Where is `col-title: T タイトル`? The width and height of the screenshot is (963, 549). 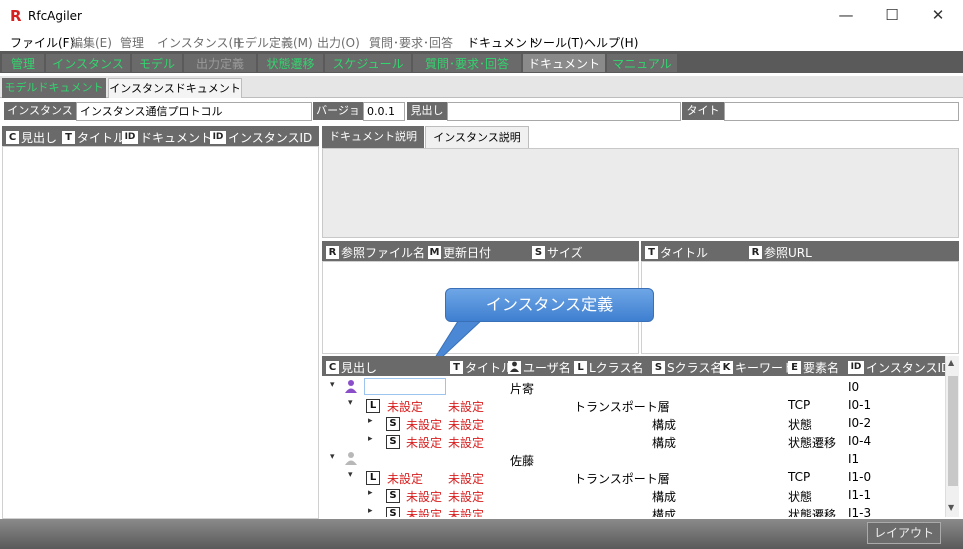 col-title: T タイトル is located at coordinates (93, 137).